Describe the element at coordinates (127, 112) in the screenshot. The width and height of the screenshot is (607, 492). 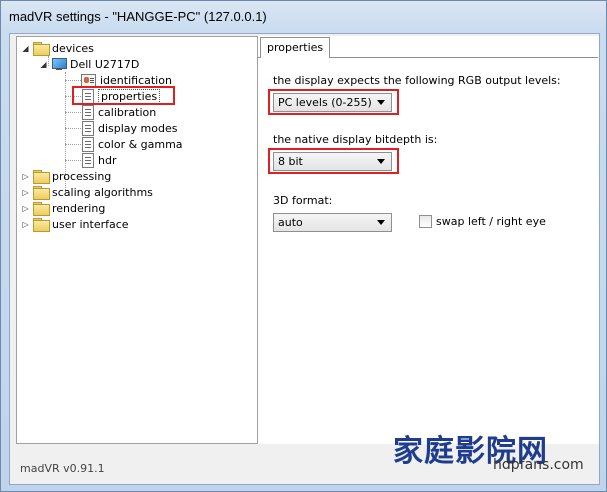
I see `tree-item-label: calibration` at that location.